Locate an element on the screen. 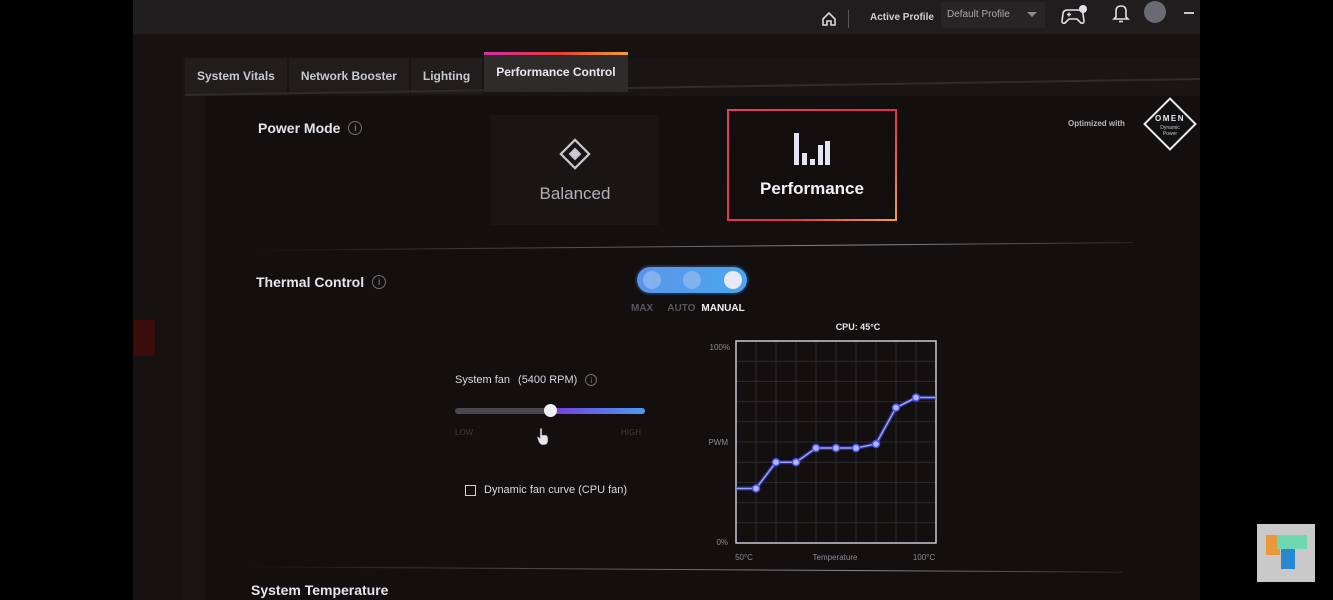 This screenshot has height=600, width=1333. power-mode-title: Power Mode is located at coordinates (299, 128).